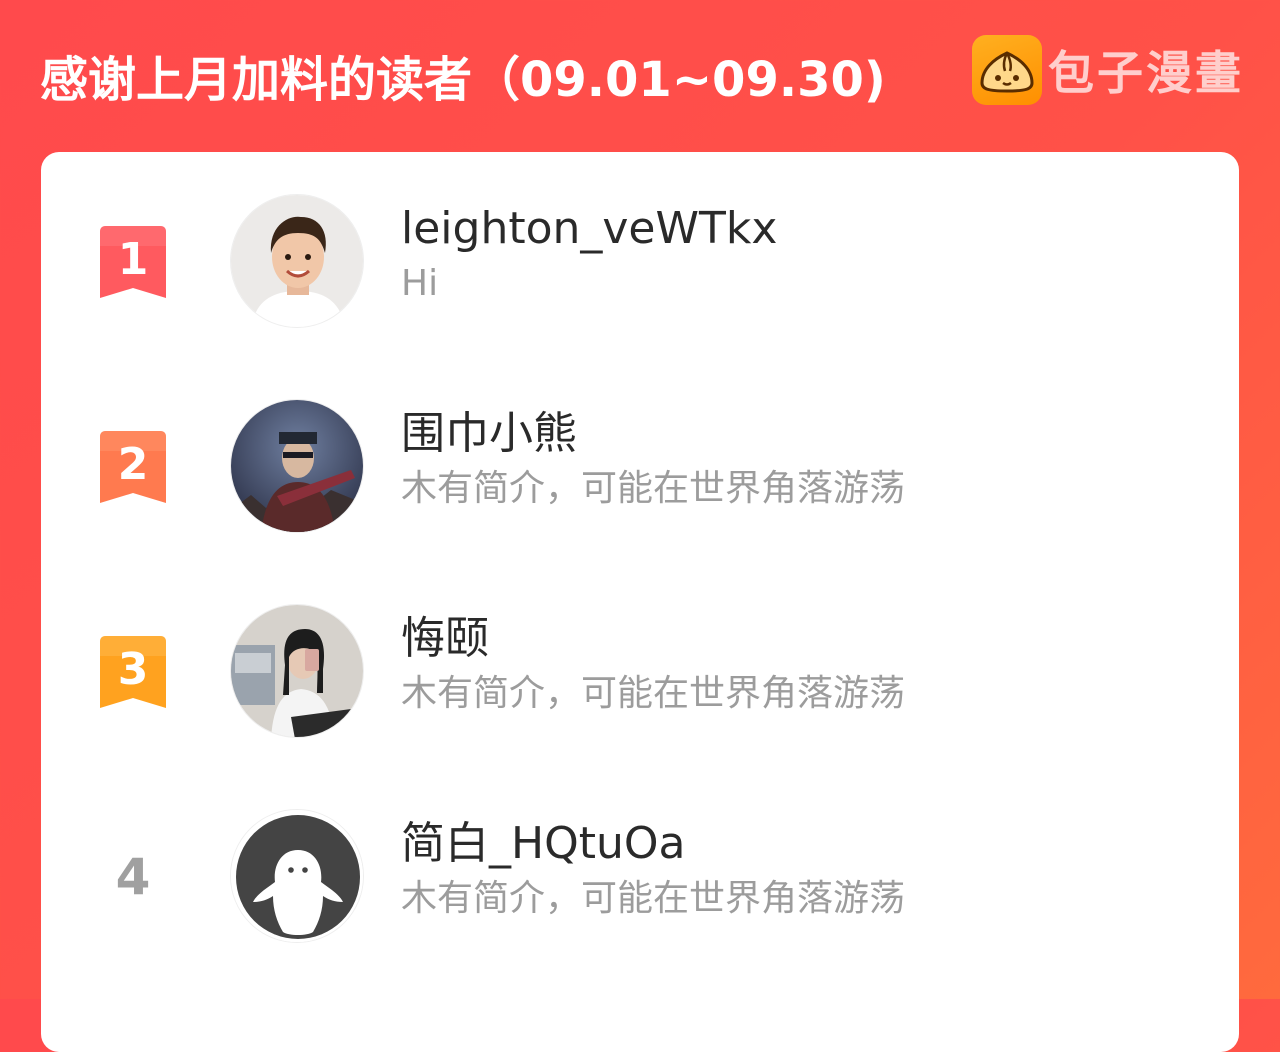 The image size is (1280, 1052). I want to click on photo-avatar-girl, so click(297, 671).